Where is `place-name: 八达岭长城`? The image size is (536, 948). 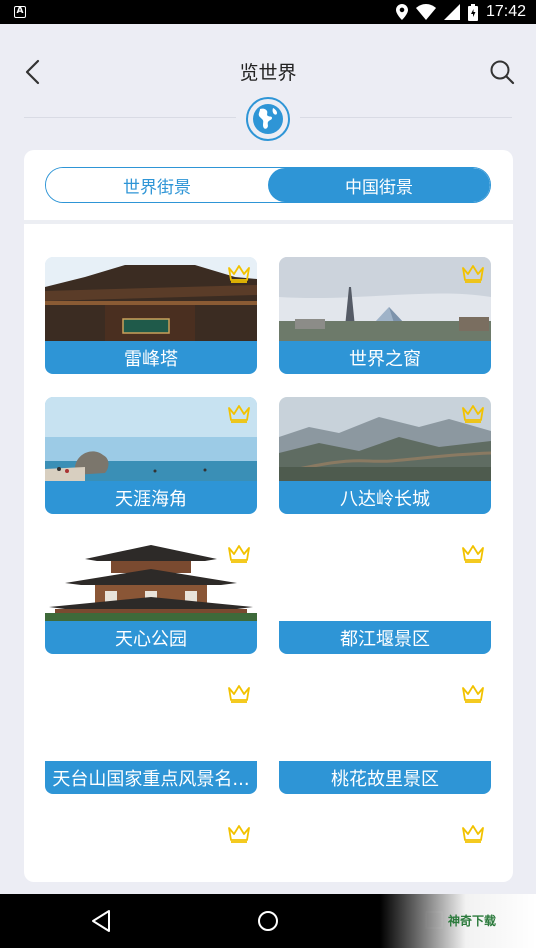 place-name: 八达岭长城 is located at coordinates (385, 497).